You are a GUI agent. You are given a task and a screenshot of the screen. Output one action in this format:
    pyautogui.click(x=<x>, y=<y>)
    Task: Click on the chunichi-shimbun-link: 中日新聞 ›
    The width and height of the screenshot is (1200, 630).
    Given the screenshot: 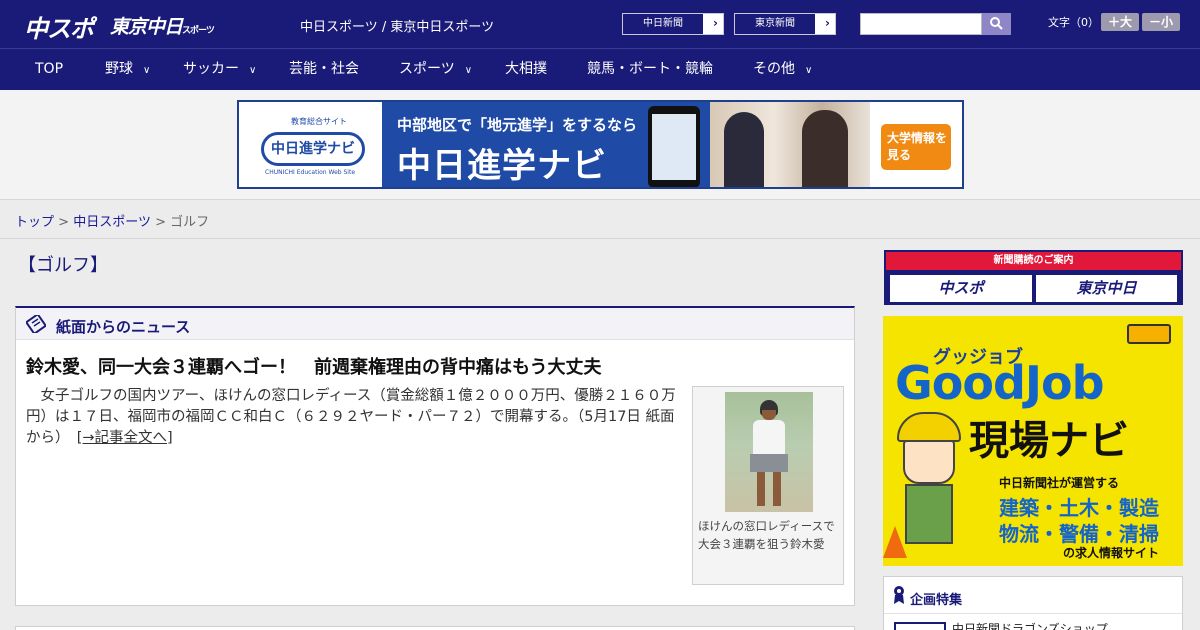 What is the action you would take?
    pyautogui.click(x=673, y=24)
    